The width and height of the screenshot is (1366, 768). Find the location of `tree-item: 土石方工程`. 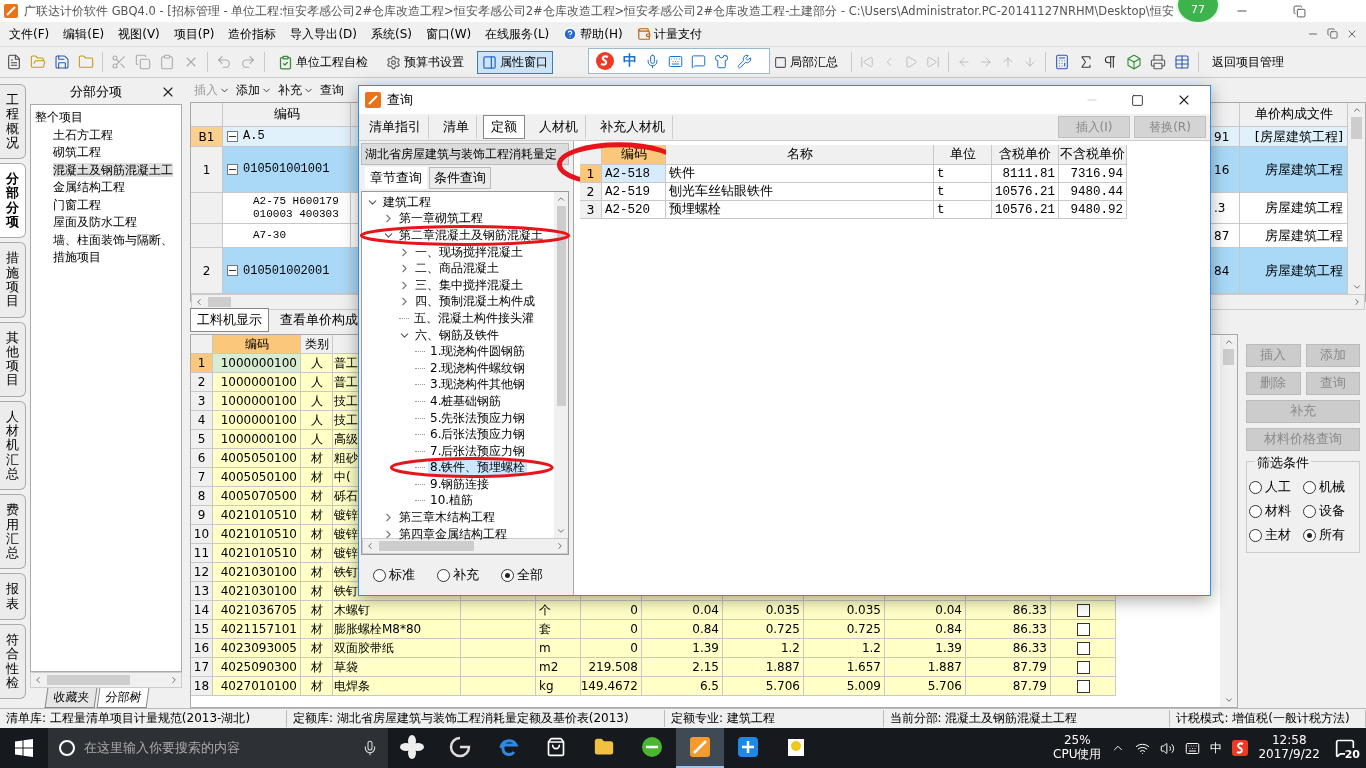

tree-item: 土石方工程 is located at coordinates (83, 134).